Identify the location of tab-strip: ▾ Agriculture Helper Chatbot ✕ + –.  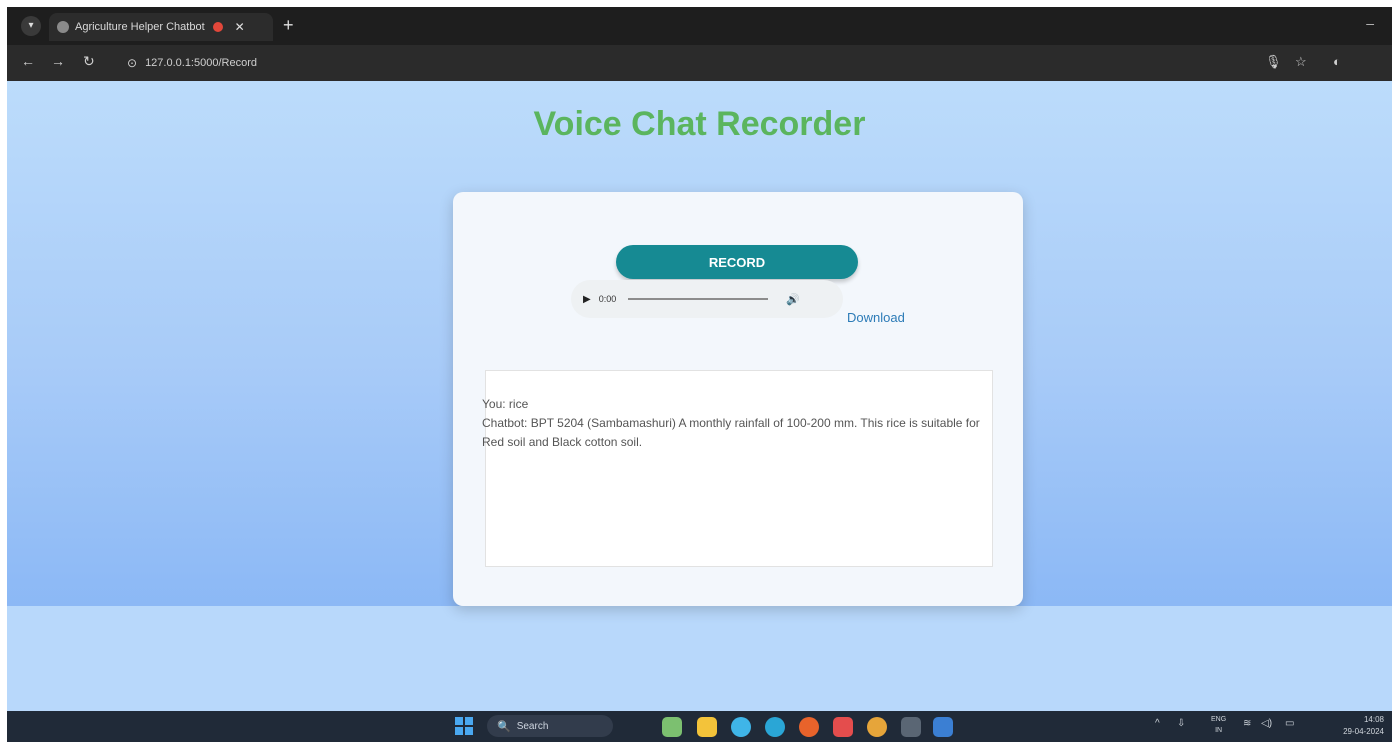
(699, 26).